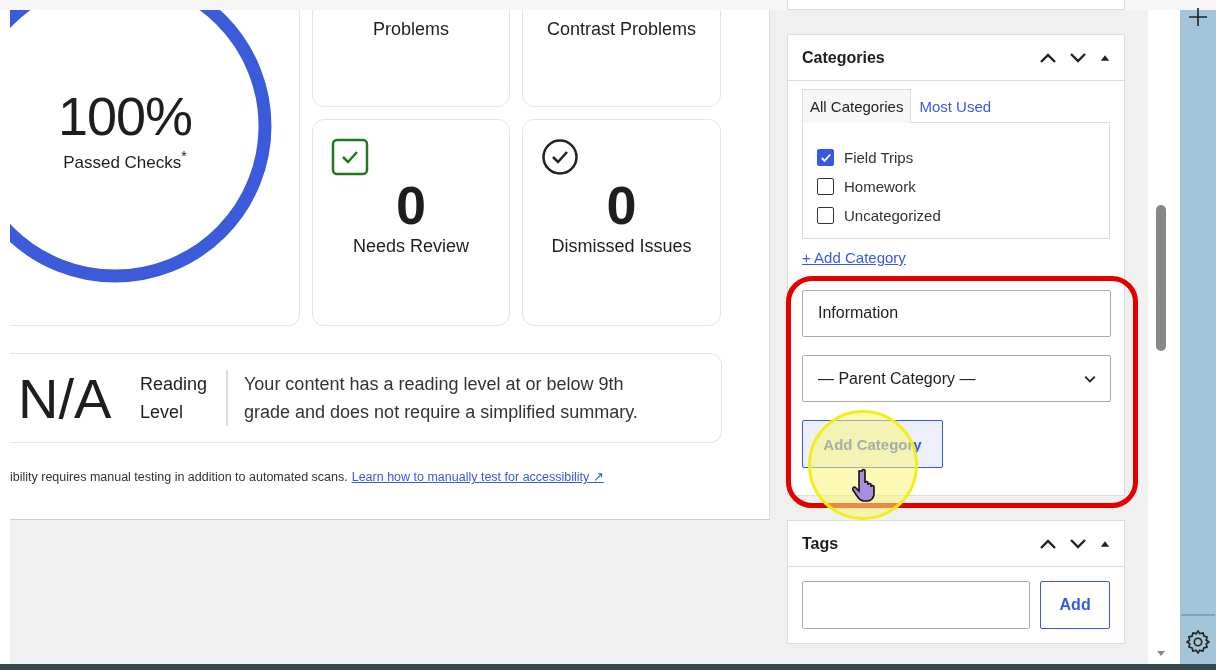 This screenshot has height=670, width=1216. I want to click on new-category-field: Information, so click(956, 313).